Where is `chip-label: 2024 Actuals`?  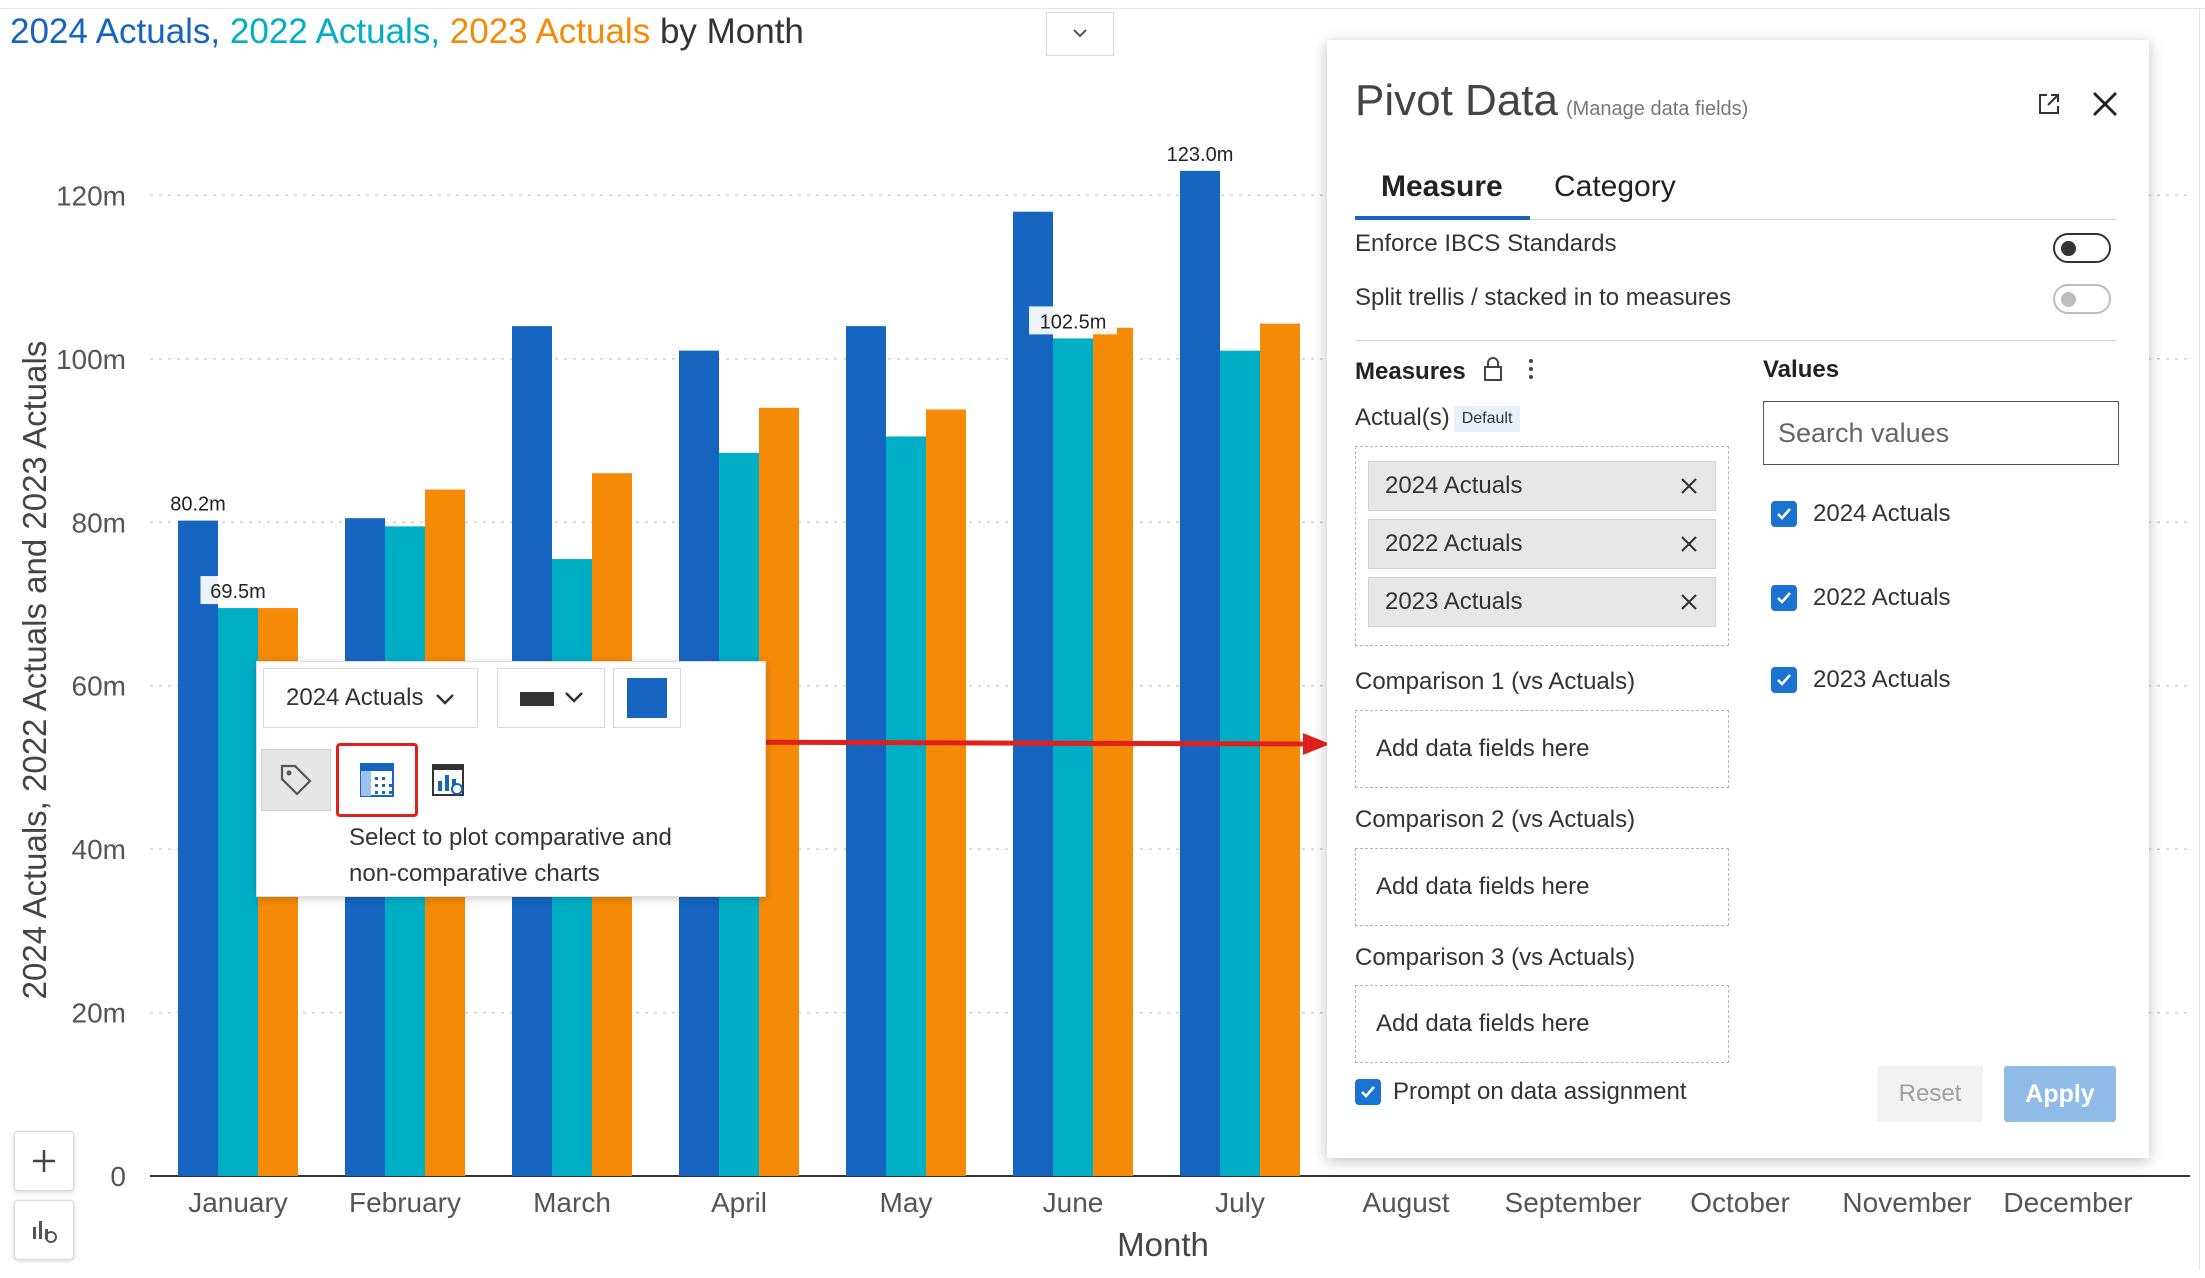 chip-label: 2024 Actuals is located at coordinates (1454, 485).